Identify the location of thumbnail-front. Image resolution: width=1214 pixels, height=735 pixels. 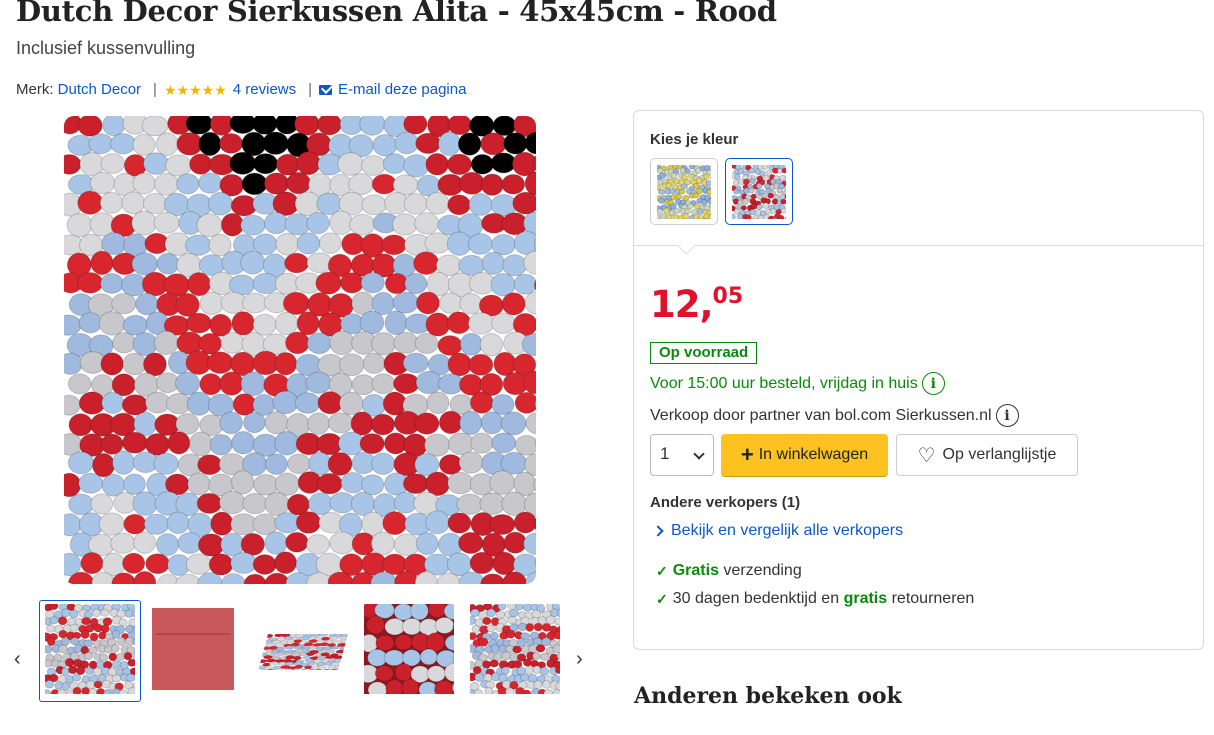
(90, 651).